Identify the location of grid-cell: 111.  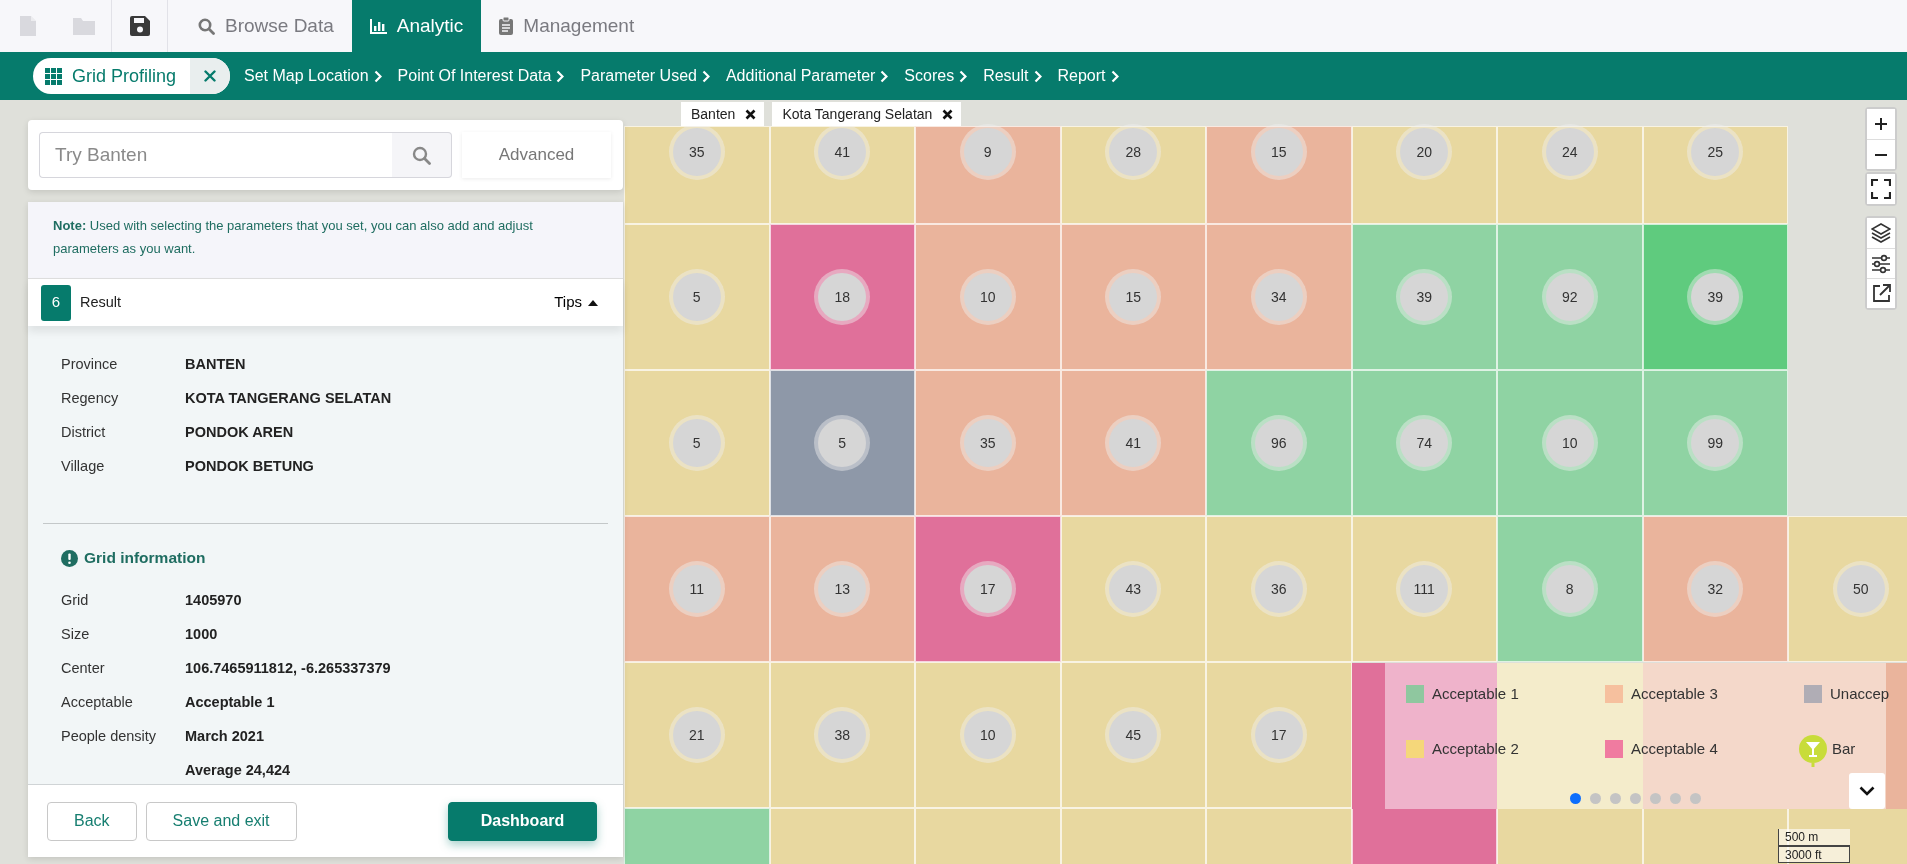
(1424, 589).